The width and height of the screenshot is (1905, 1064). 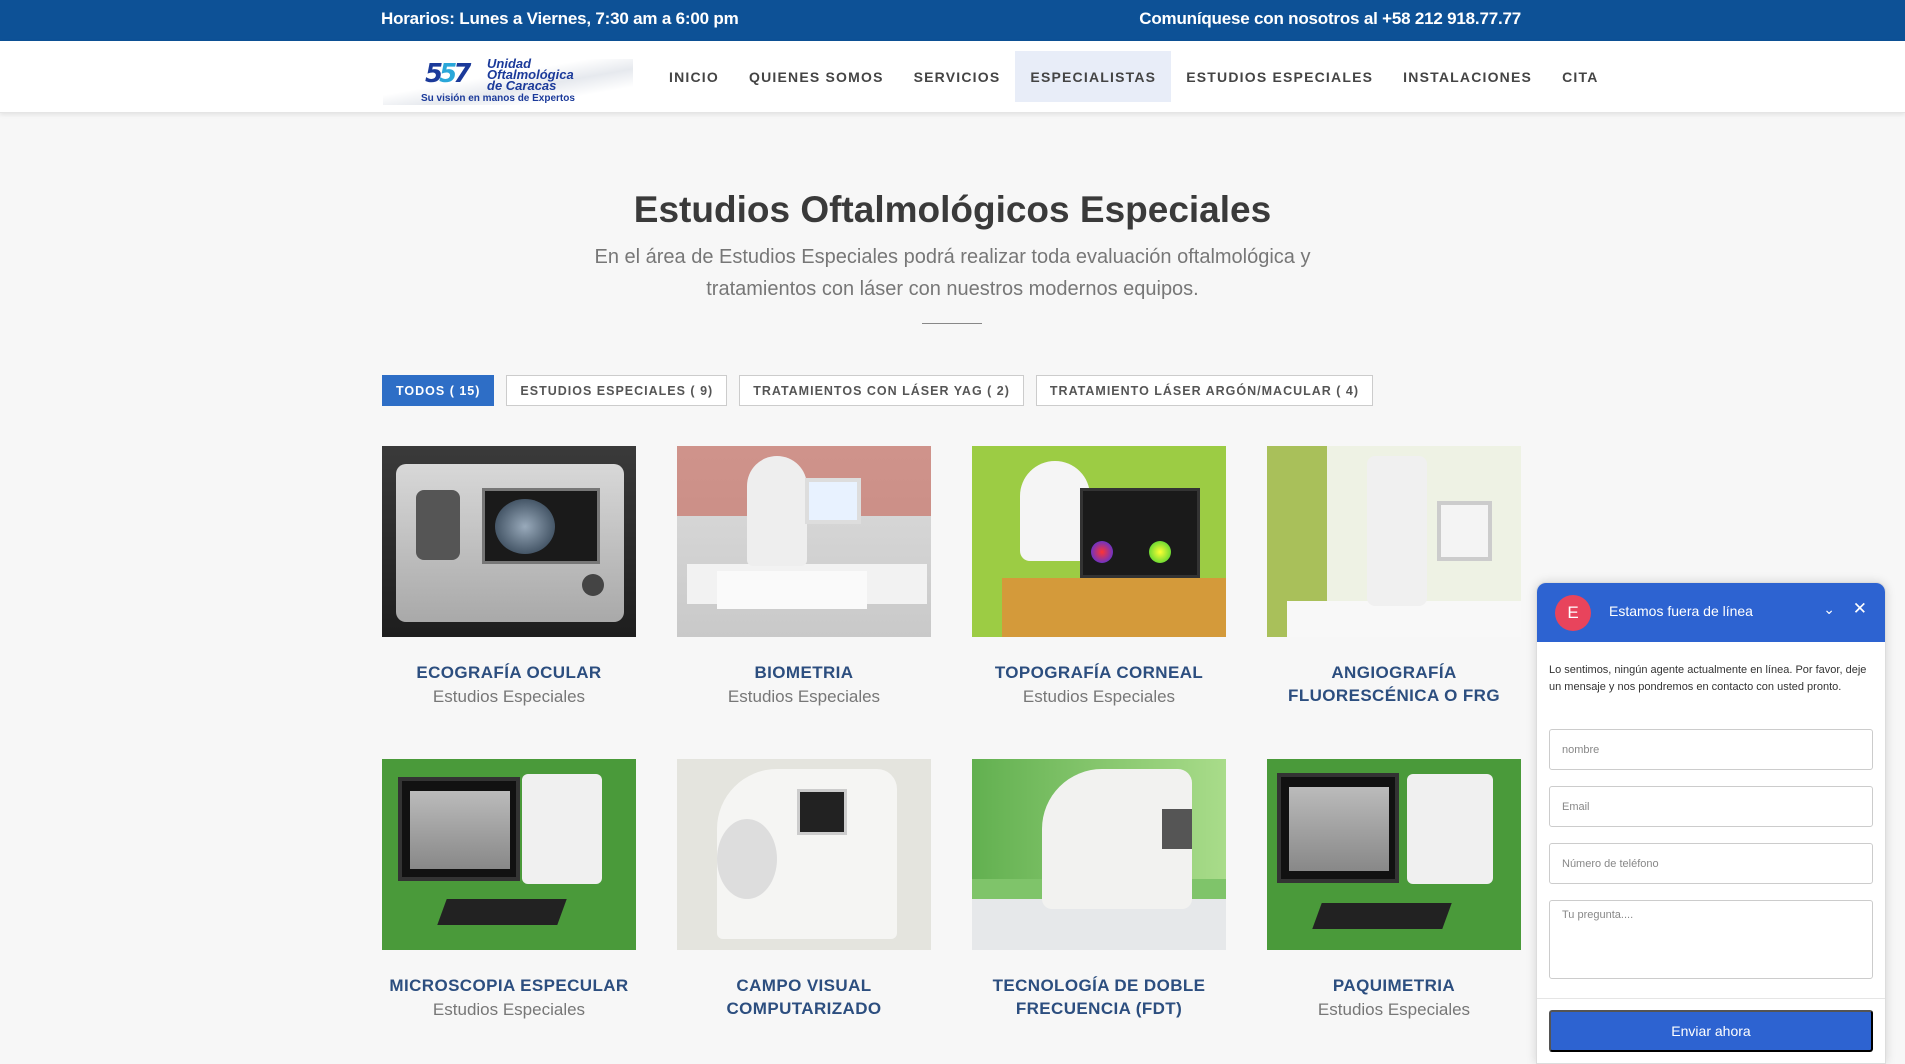 I want to click on portfolio-card: ANGIOGRAFÍA FLUORESCÉNICA O FRG, so click(x=1394, y=582).